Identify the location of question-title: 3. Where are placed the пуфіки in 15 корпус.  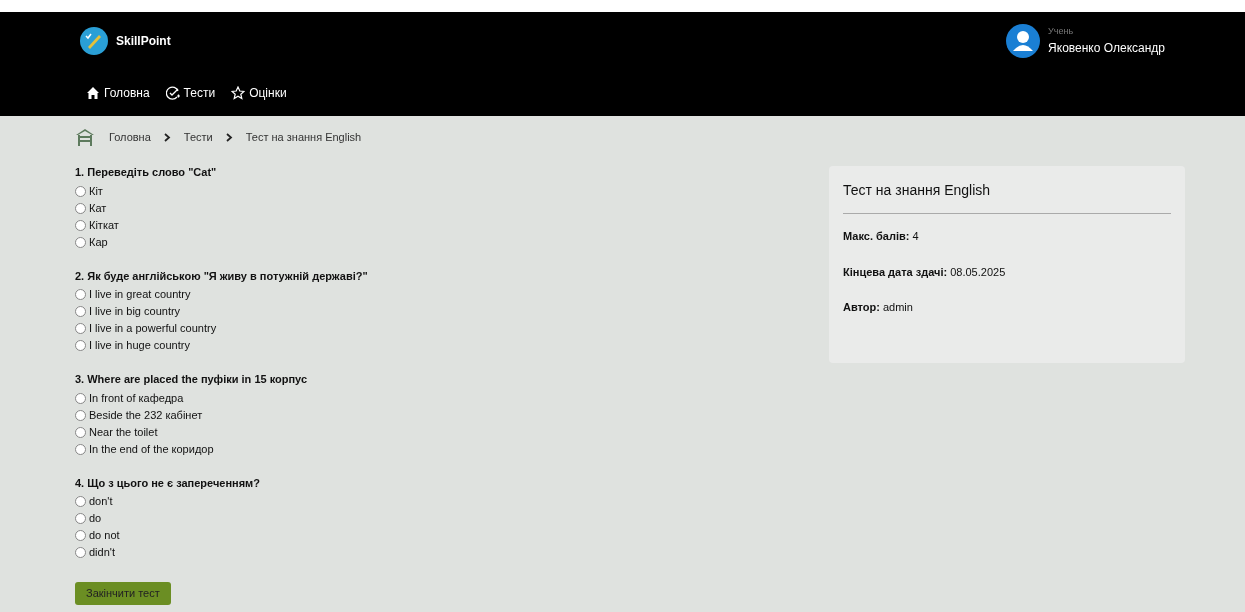
(192, 379).